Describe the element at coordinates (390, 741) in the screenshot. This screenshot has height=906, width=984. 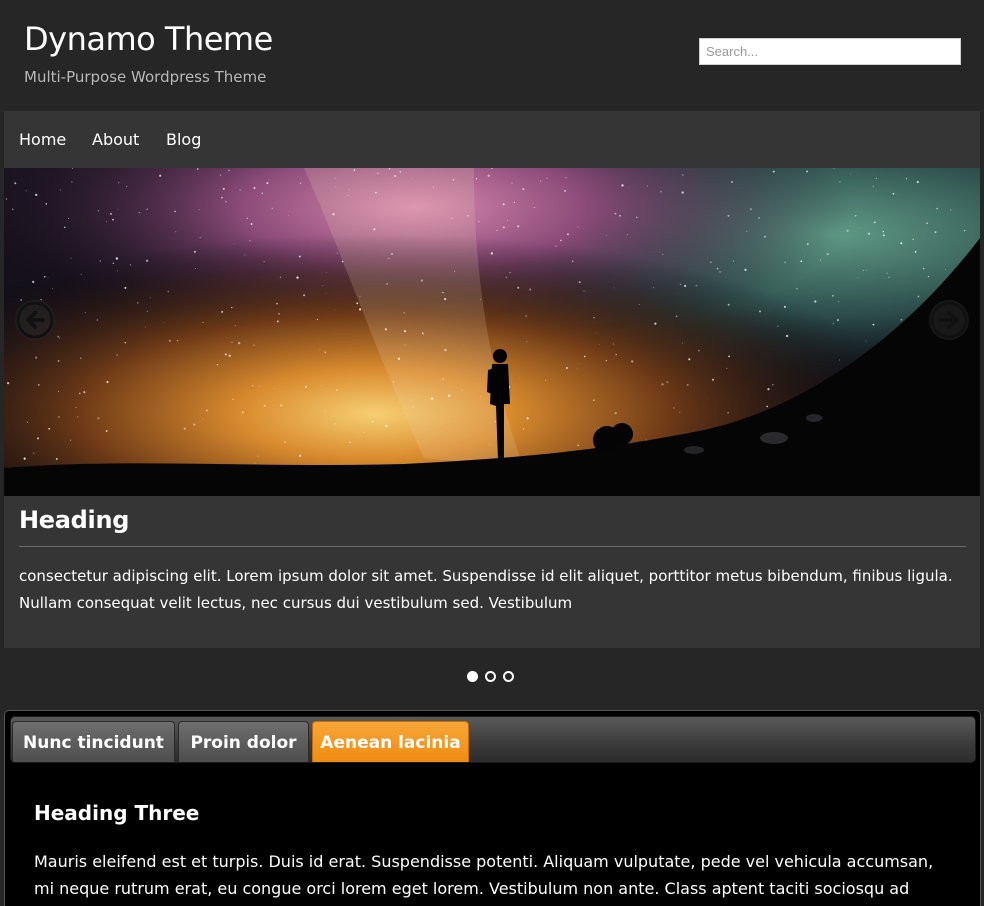
I see `tab-aenean-lacinia: Aenean lacinia` at that location.